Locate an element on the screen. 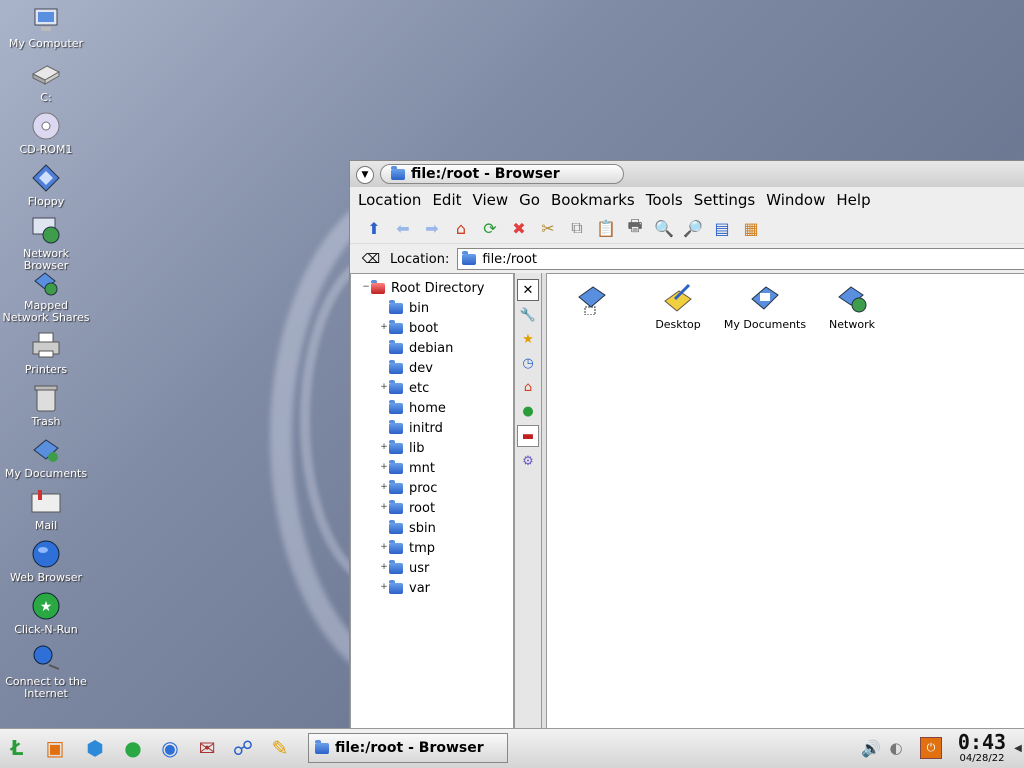 The image size is (1024, 768). desktop-icon-web-browser: Web Browser is located at coordinates (46, 561).